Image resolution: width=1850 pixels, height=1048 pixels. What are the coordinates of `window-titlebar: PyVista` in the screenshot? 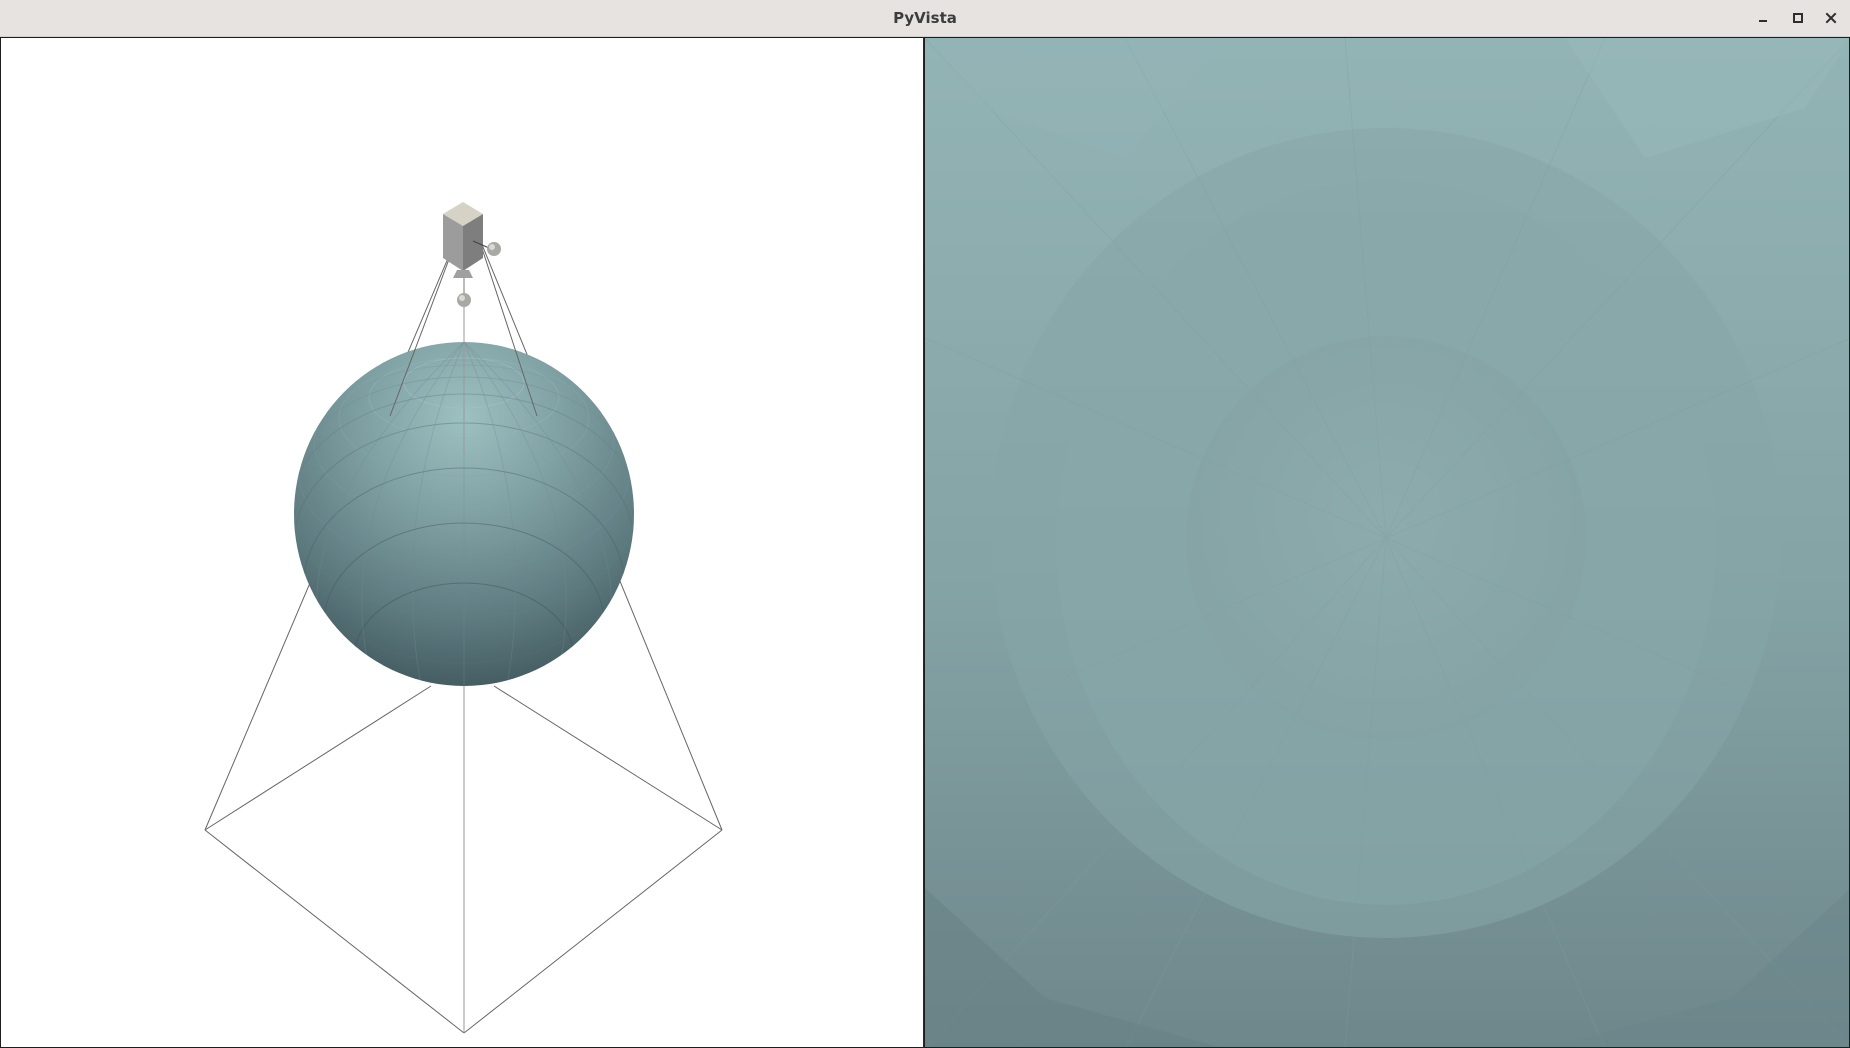 It's located at (925, 18).